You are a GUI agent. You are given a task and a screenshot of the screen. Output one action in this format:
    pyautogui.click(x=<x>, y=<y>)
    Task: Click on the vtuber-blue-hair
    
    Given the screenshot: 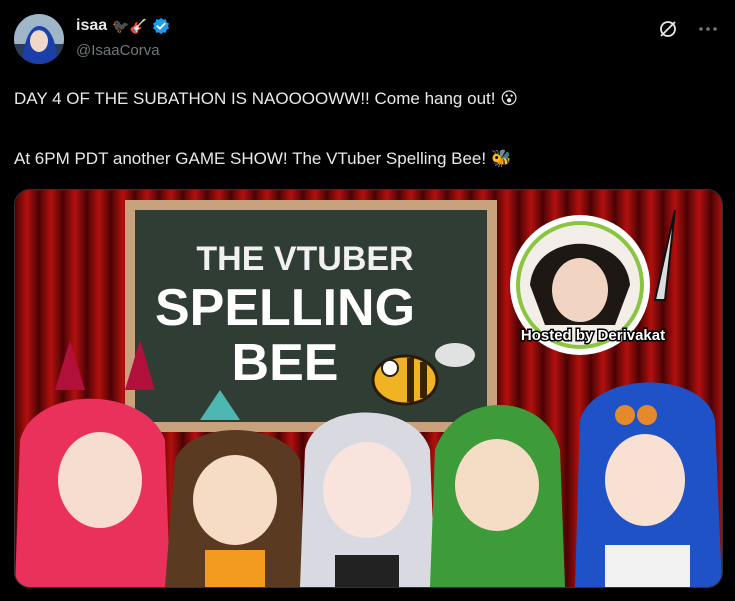 What is the action you would take?
    pyautogui.click(x=648, y=484)
    